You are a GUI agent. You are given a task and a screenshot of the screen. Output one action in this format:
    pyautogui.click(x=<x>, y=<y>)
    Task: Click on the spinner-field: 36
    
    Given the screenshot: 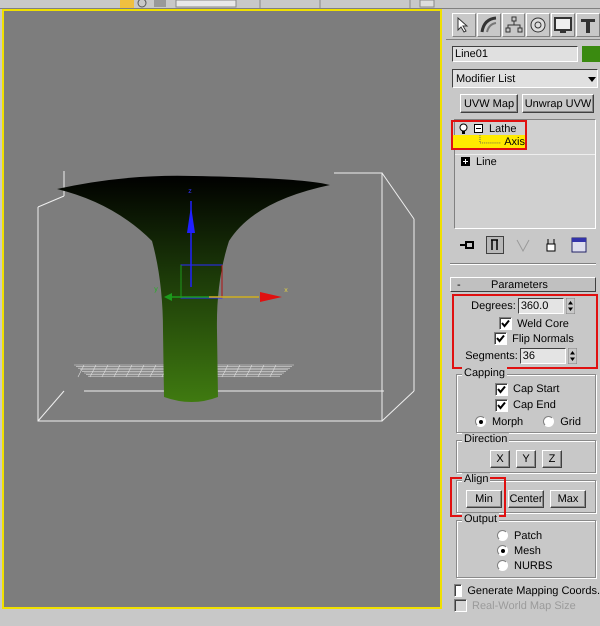 What is the action you would take?
    pyautogui.click(x=543, y=356)
    